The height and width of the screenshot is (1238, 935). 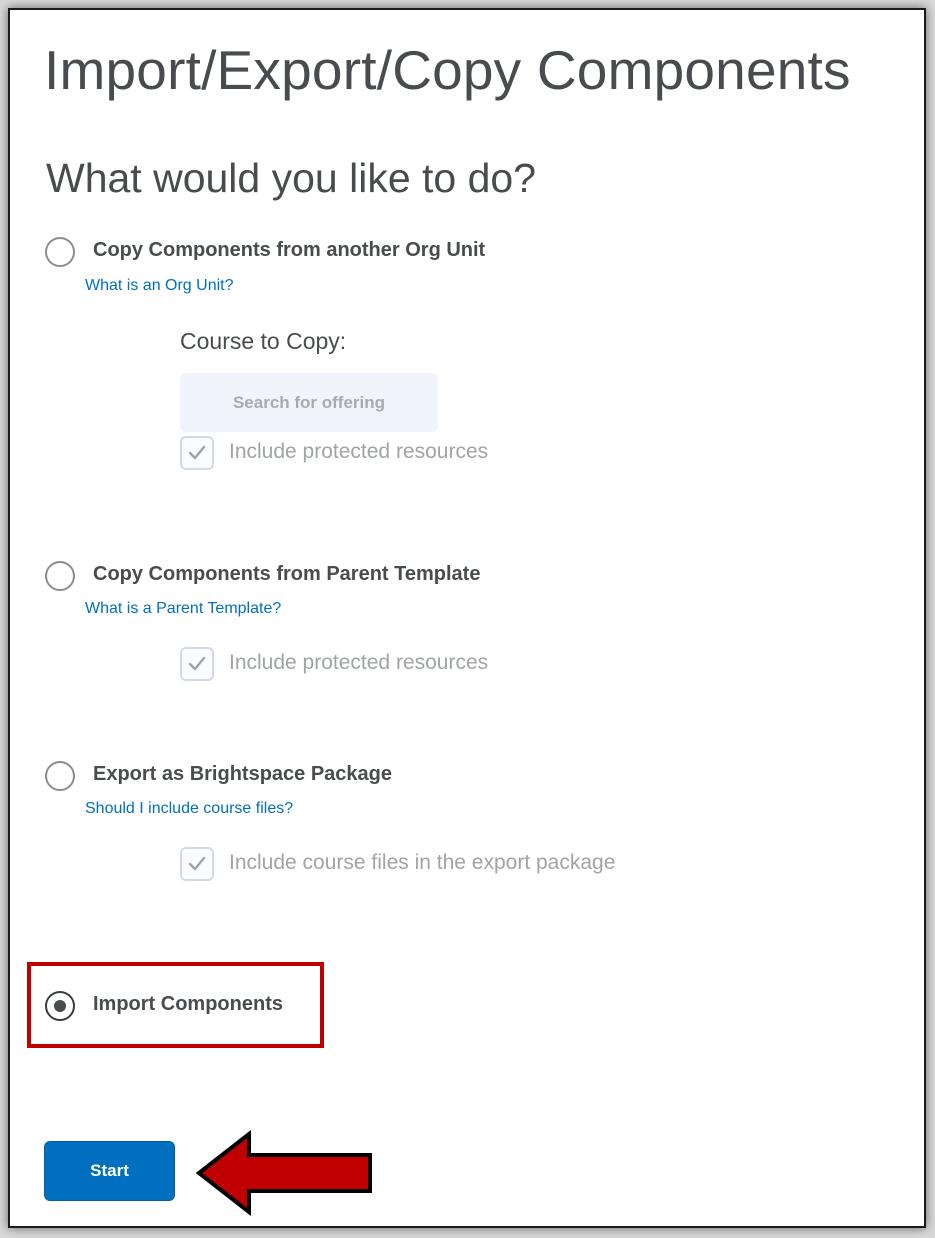 I want to click on help-link-course-files: Should I include course files?, so click(x=189, y=809).